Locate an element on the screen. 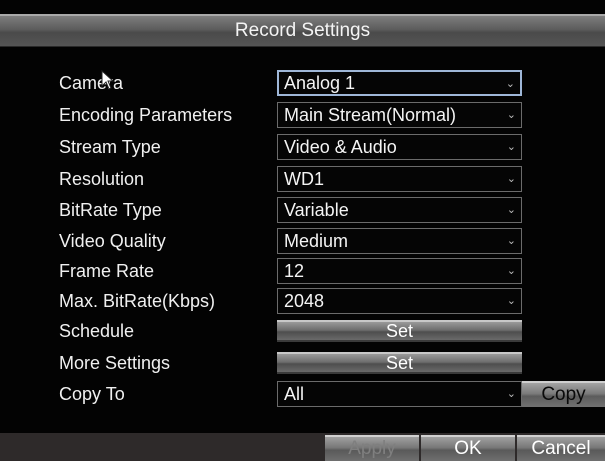  max-bitrate-label: Max. BitRate(Kbps) is located at coordinates (137, 301).